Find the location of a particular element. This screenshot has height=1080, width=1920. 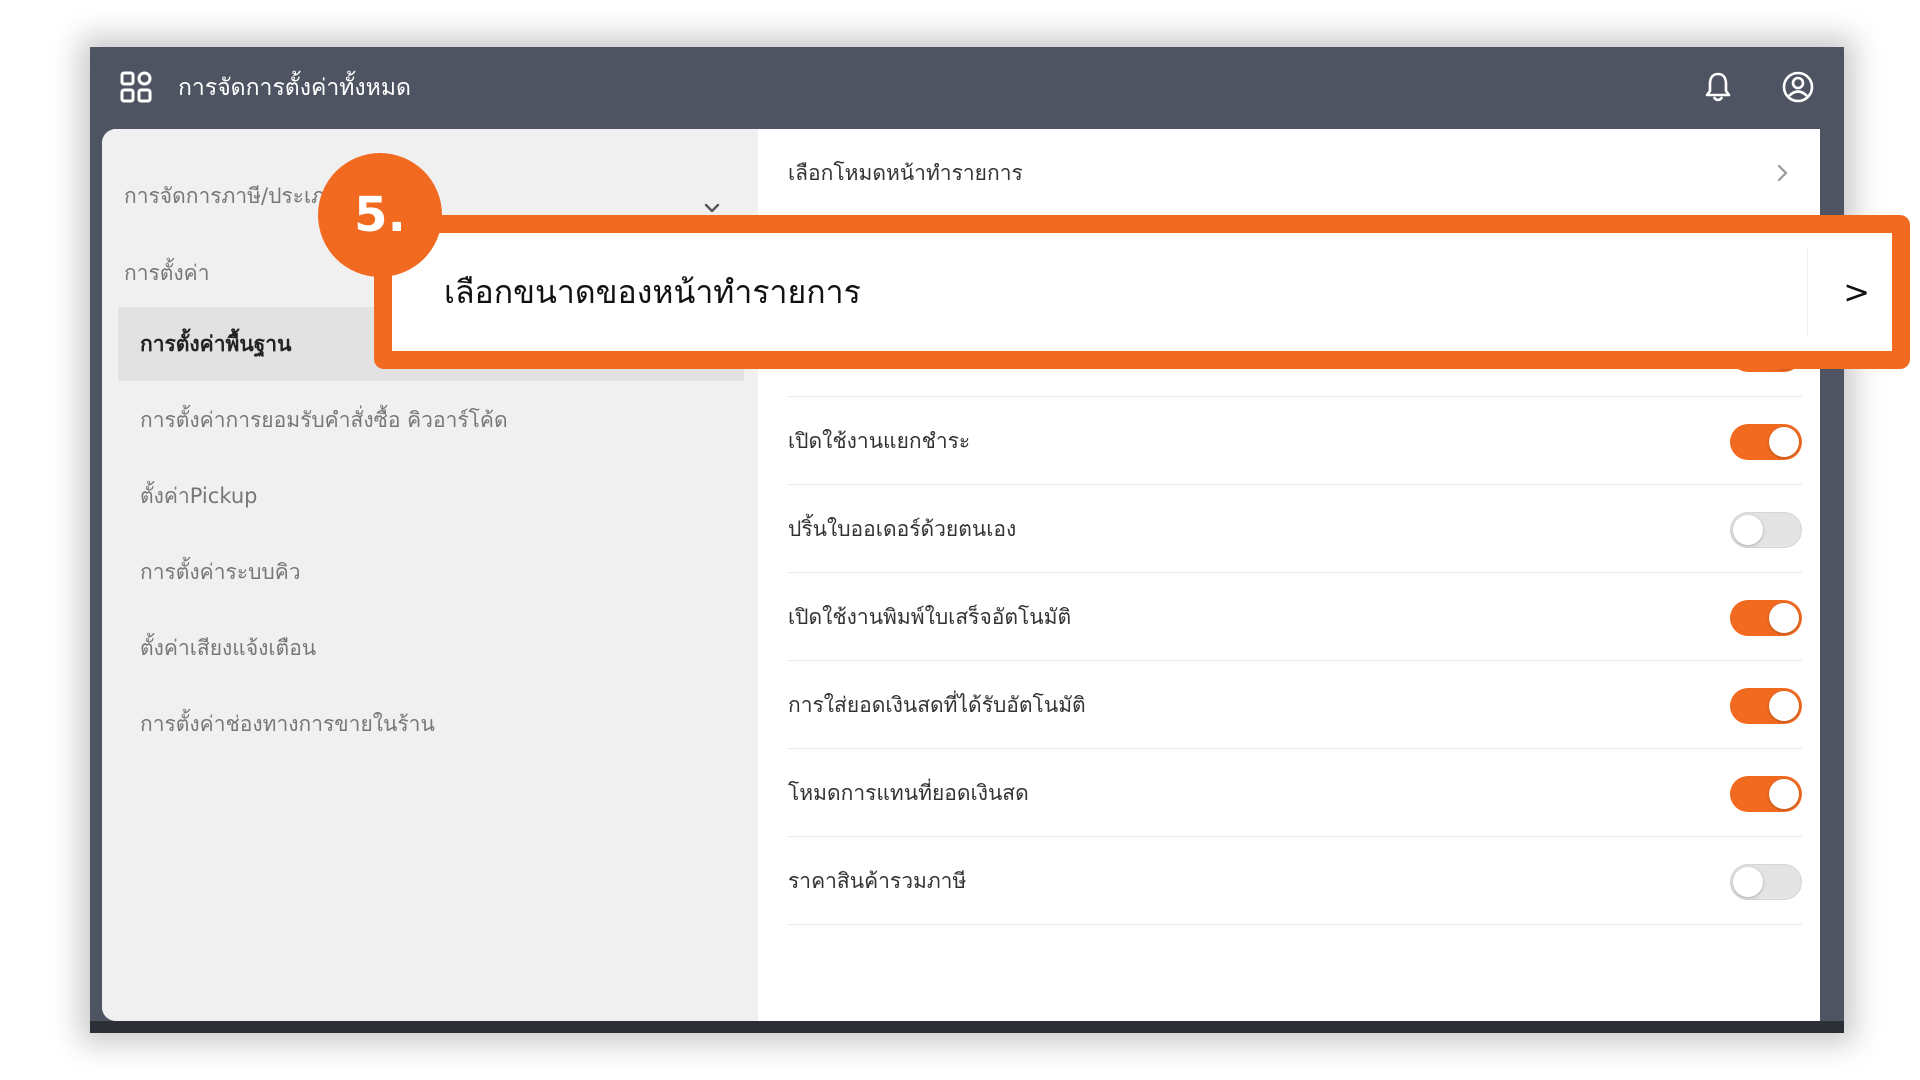

chevron-right-icon is located at coordinates (1782, 175).